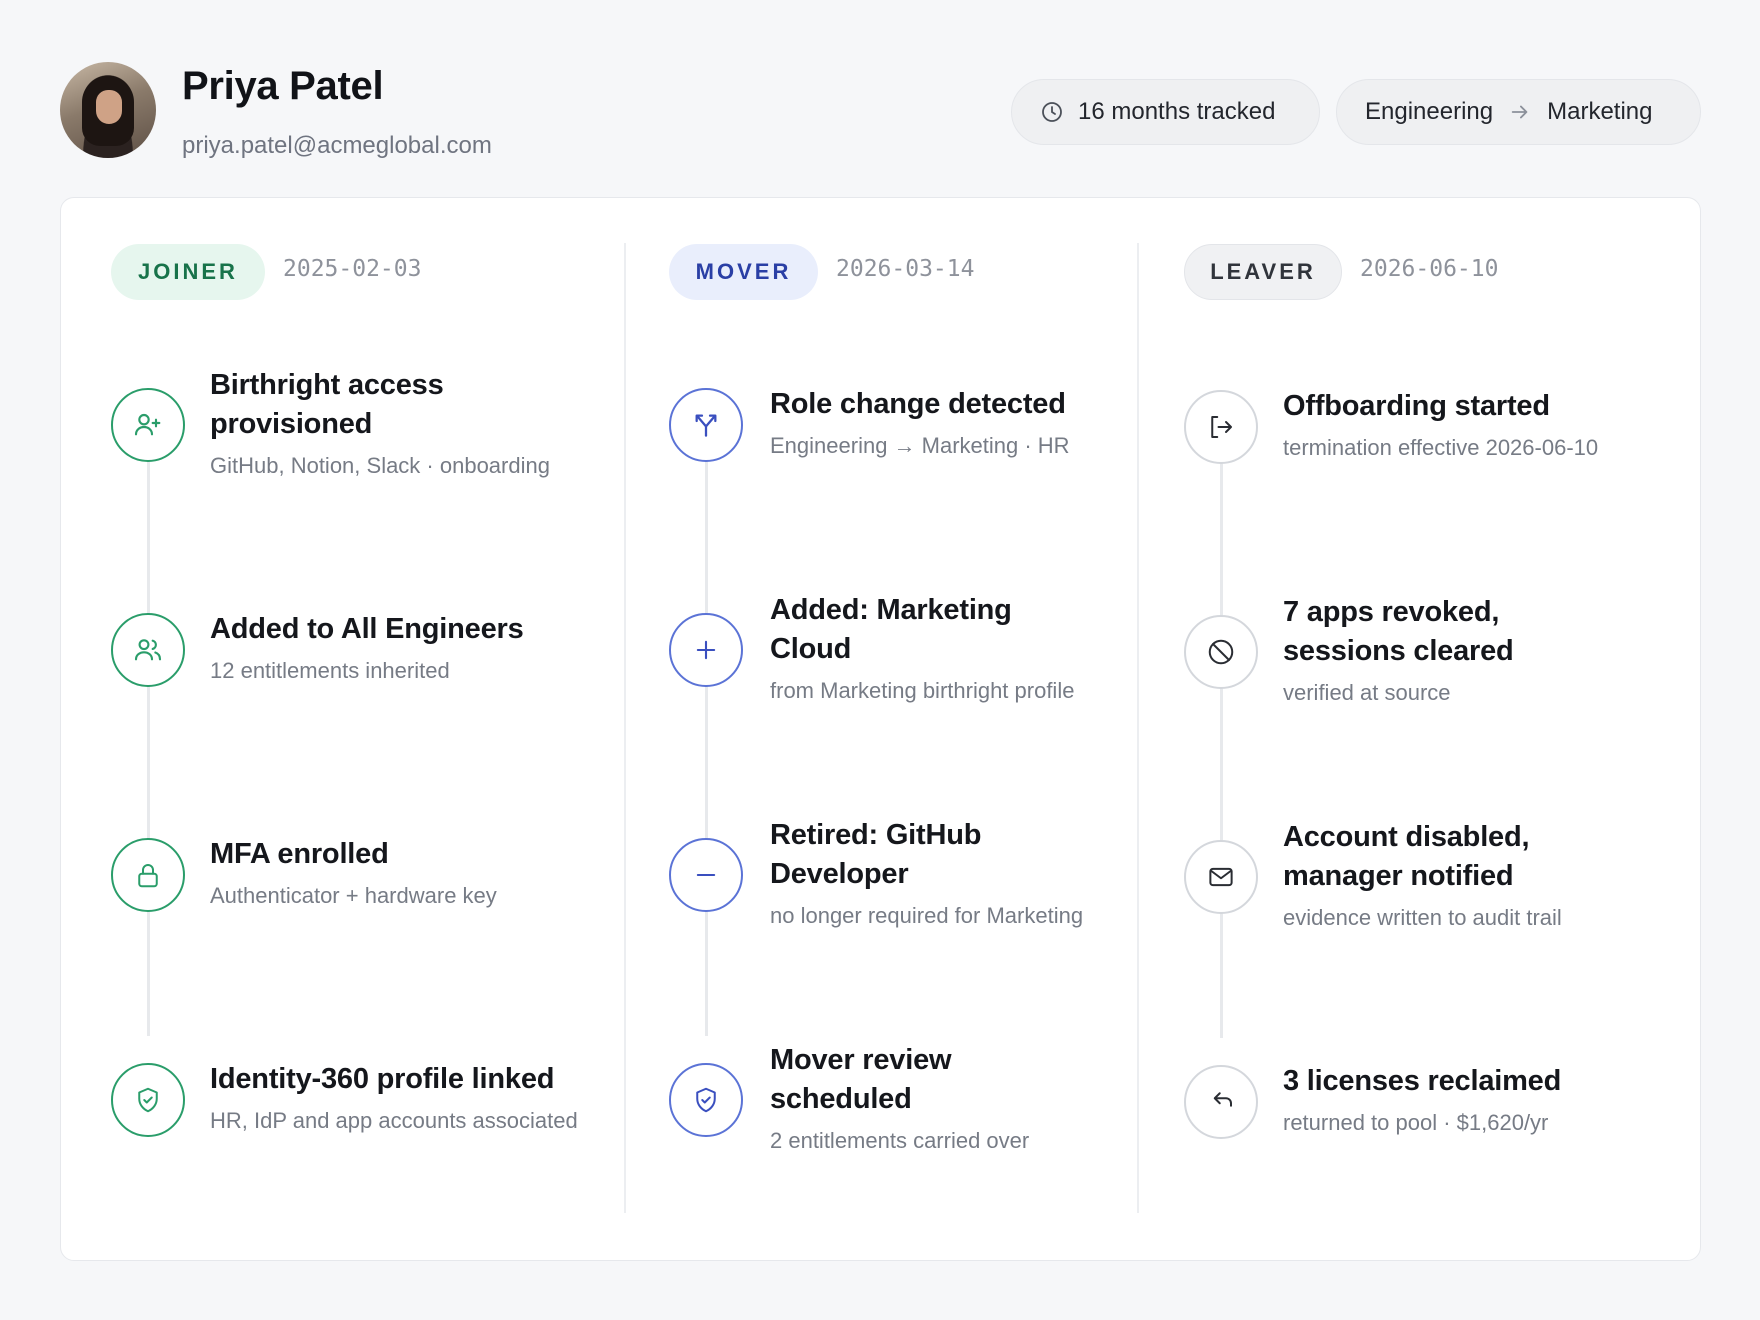 Image resolution: width=1760 pixels, height=1320 pixels. Describe the element at coordinates (380, 465) in the screenshot. I see `event-subtitle: GitHub, Notion, Slack · onboarding` at that location.